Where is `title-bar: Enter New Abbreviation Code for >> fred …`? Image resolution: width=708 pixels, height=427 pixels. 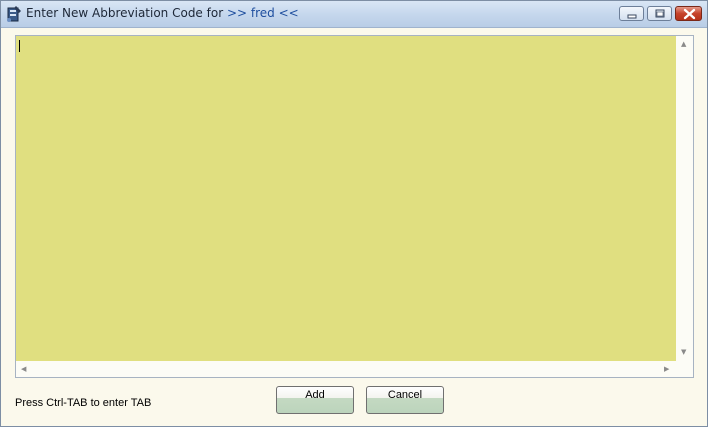 title-bar: Enter New Abbreviation Code for >> fred … is located at coordinates (354, 14).